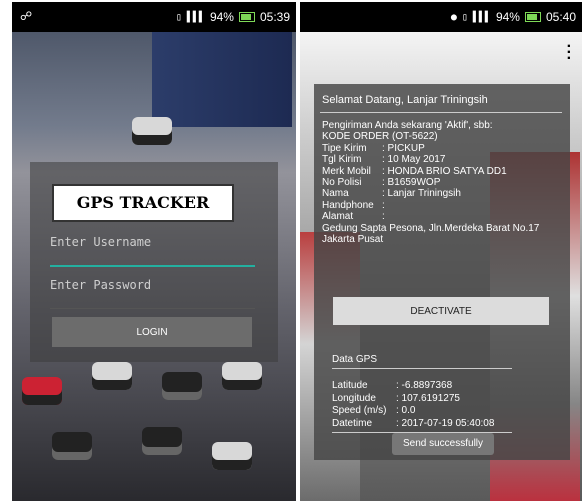 Image resolution: width=582 pixels, height=503 pixels. Describe the element at coordinates (560, 17) in the screenshot. I see `clock: 05:40` at that location.